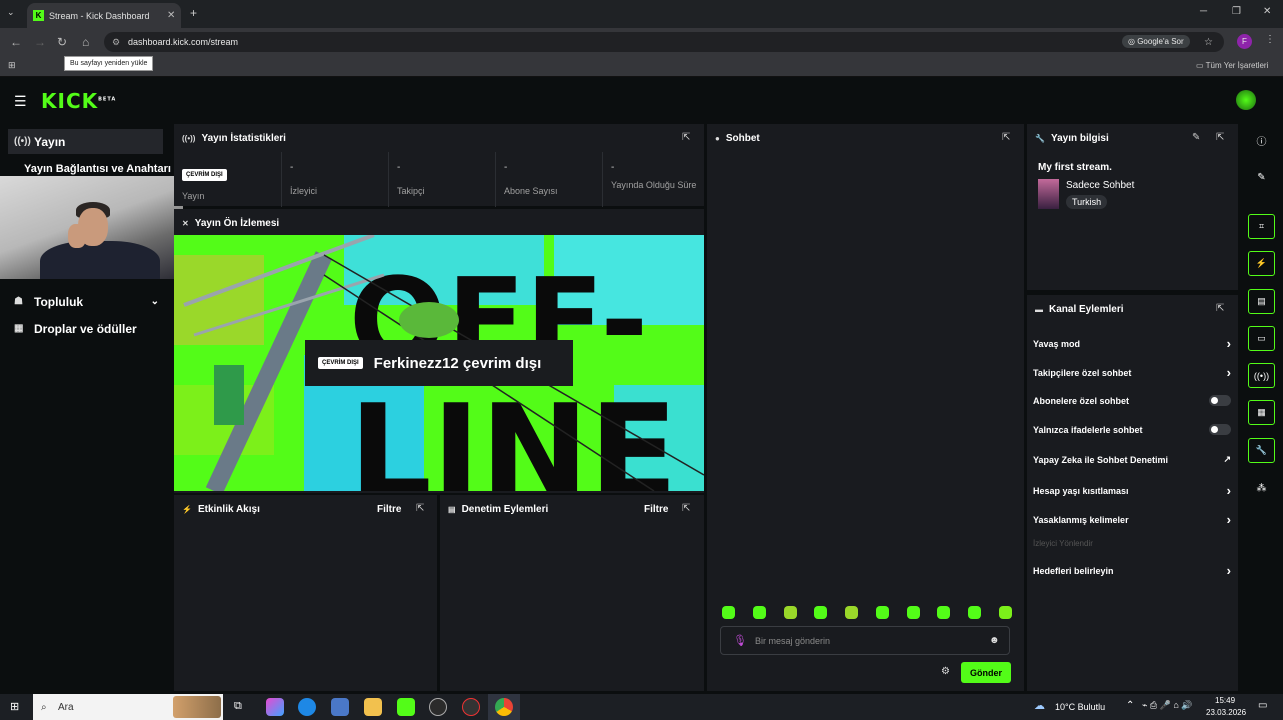 This screenshot has height=720, width=1283. Describe the element at coordinates (128, 707) in the screenshot. I see `taskbar-search: ⌕ Ara` at that location.